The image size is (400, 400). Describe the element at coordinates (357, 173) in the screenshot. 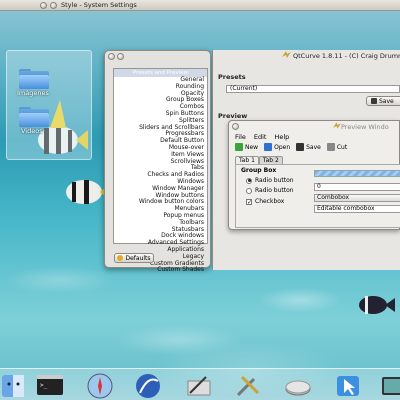

I see `progress-bar` at that location.